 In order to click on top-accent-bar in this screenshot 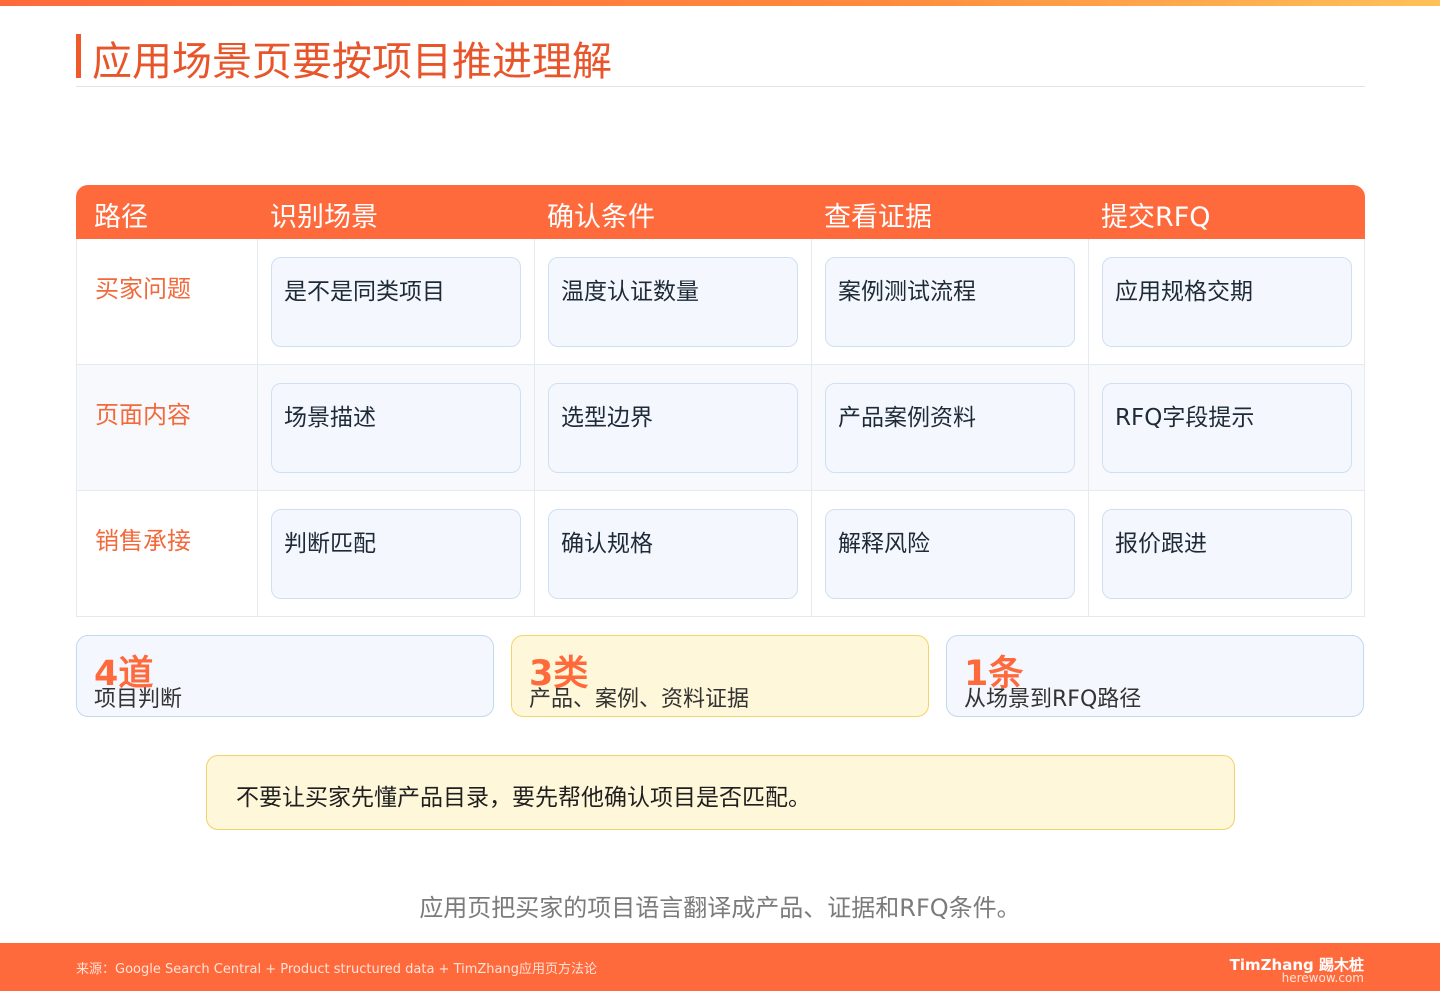, I will do `click(720, 3)`.